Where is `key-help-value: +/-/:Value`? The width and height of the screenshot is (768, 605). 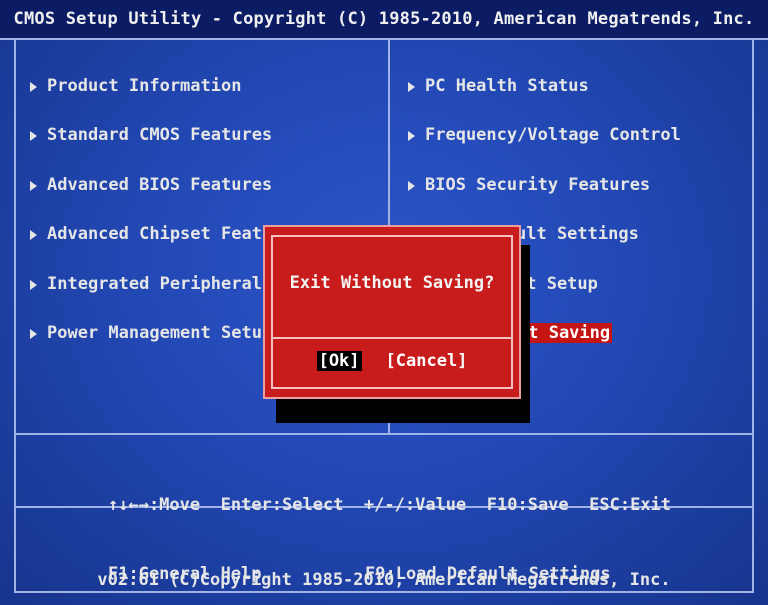
key-help-value: +/-/:Value is located at coordinates (415, 505).